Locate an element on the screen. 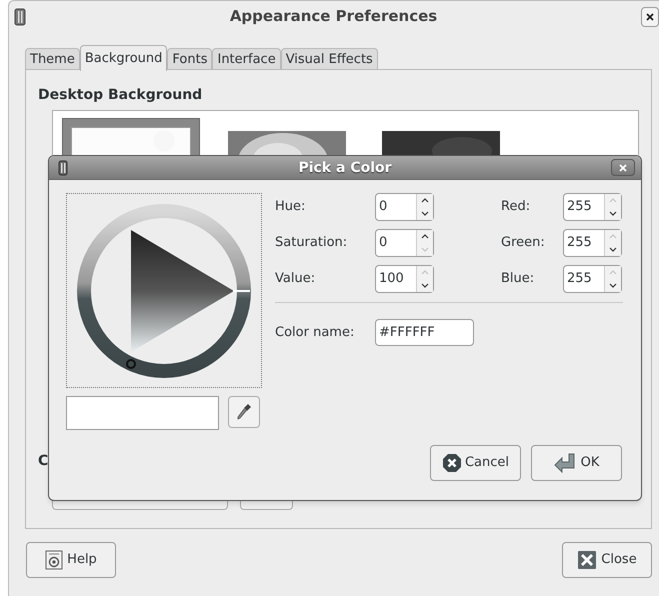 The image size is (659, 596). dialog-title: Pick a Color is located at coordinates (345, 168).